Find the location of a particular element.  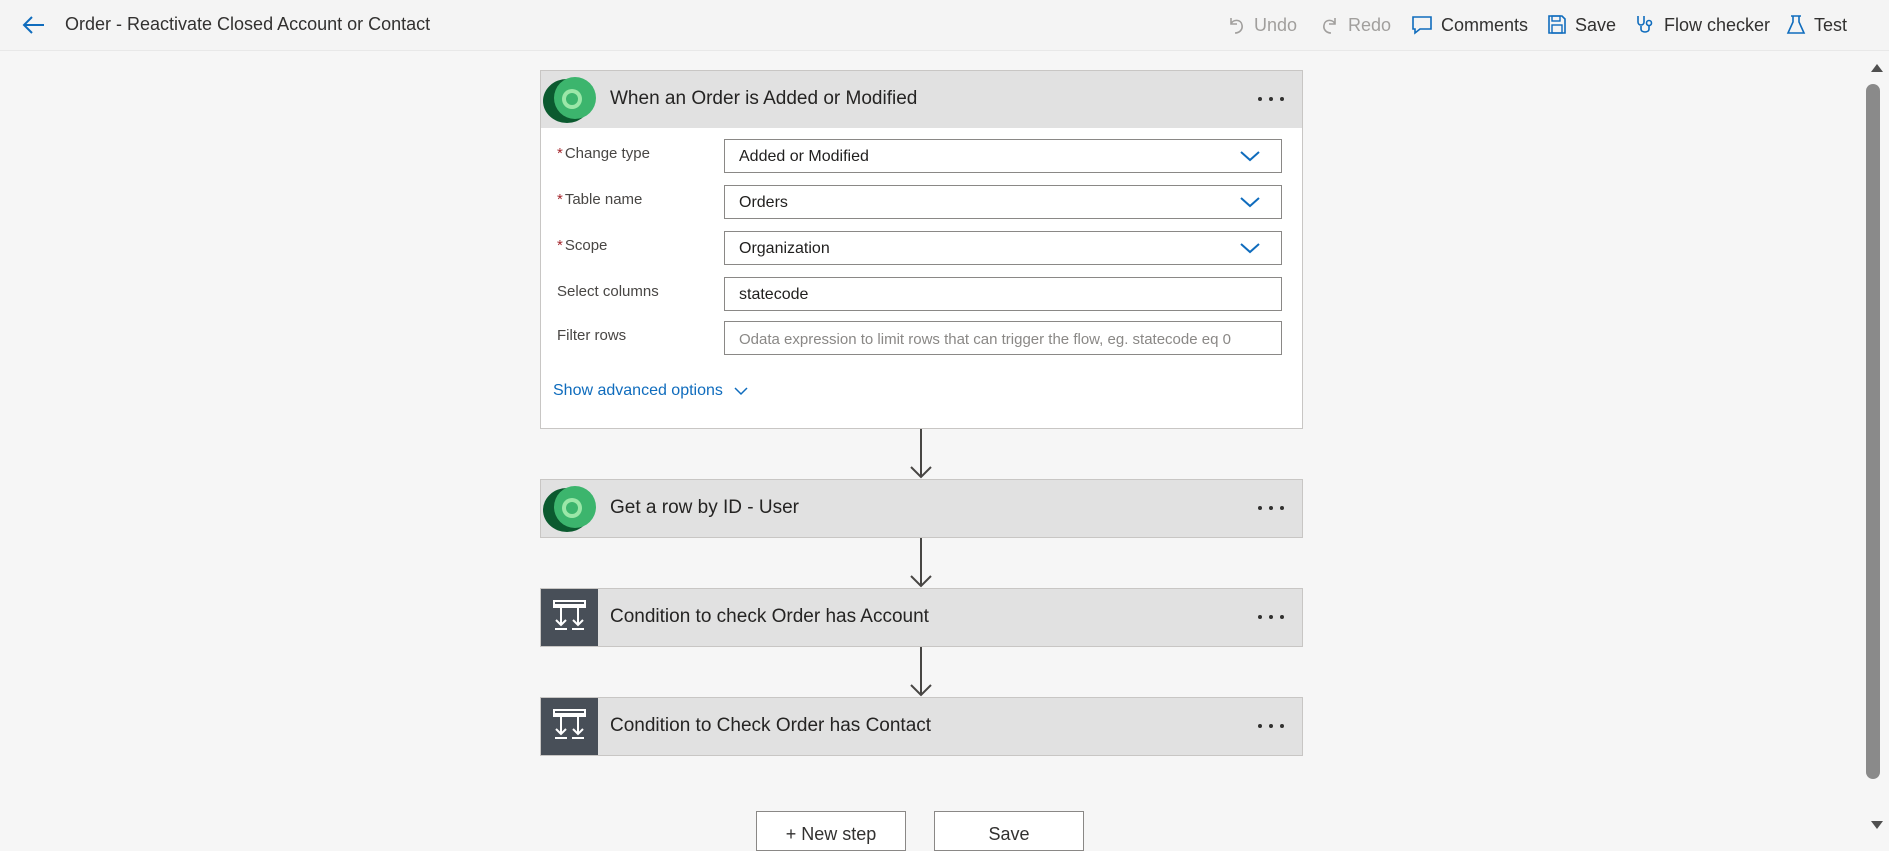

undo-label: Undo is located at coordinates (1276, 24).